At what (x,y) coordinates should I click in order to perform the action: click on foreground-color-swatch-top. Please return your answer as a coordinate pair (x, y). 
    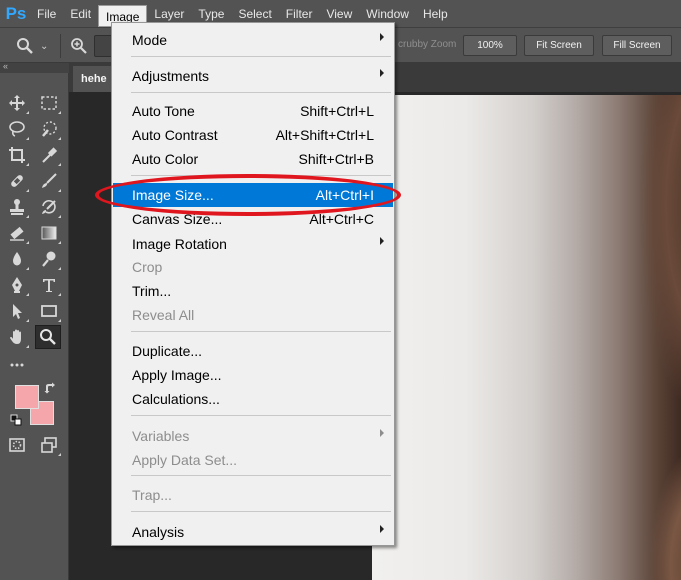
    Looking at the image, I should click on (27, 397).